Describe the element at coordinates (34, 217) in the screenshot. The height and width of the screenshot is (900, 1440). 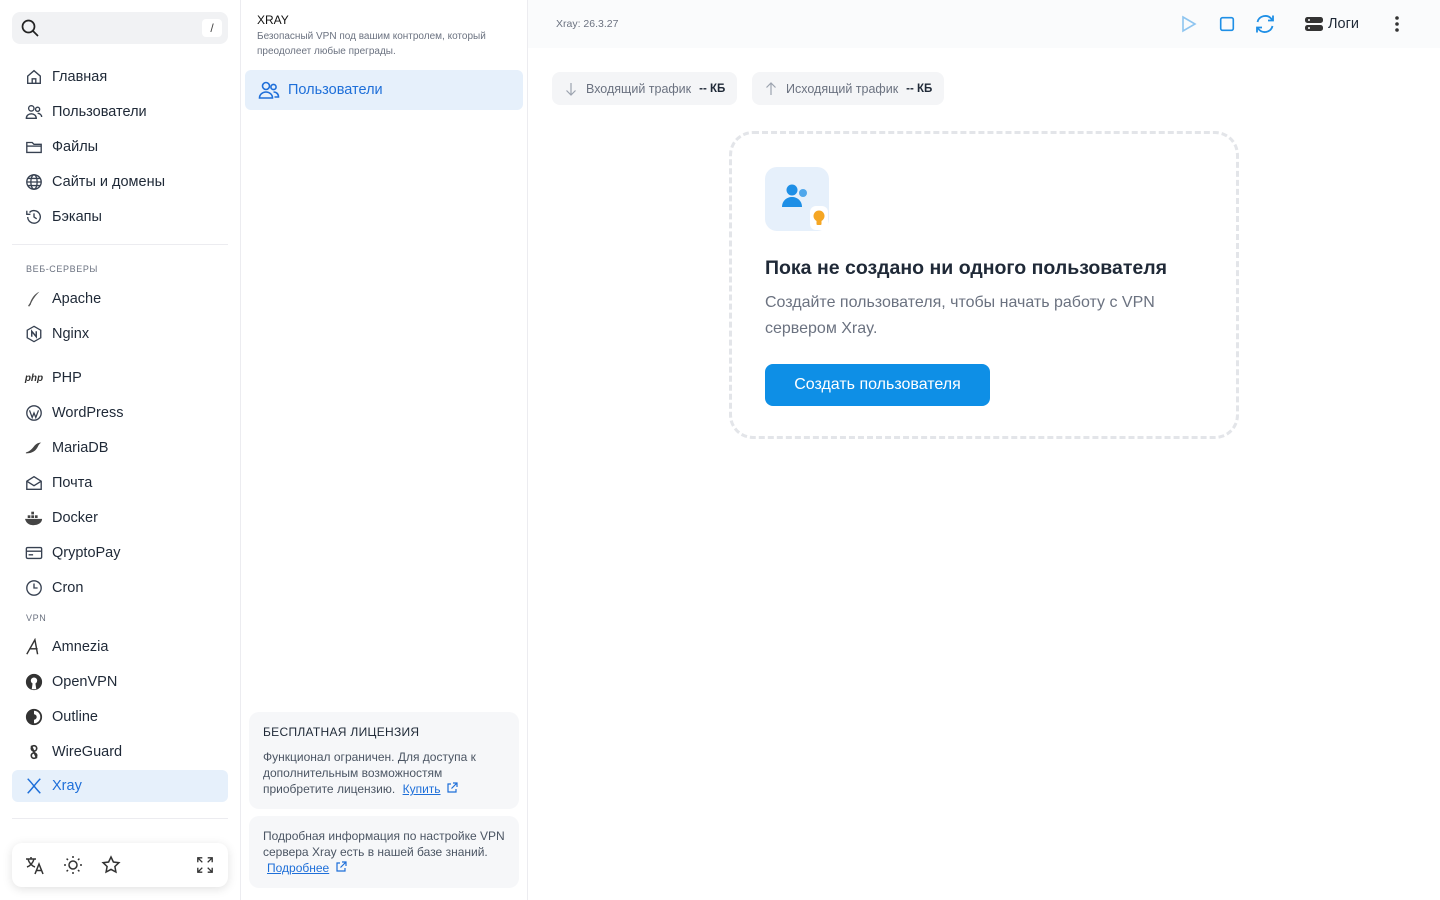
I see `history-icon` at that location.